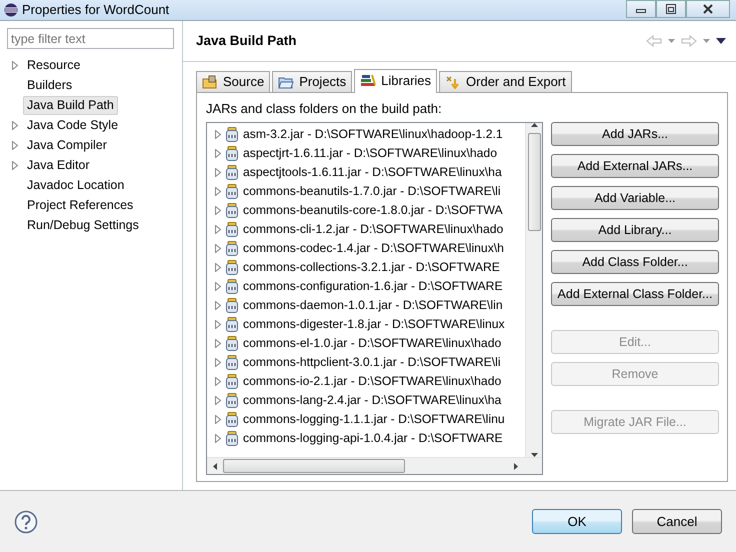 The image size is (736, 552). What do you see at coordinates (53, 65) in the screenshot?
I see `sidebar-item: Resource` at bounding box center [53, 65].